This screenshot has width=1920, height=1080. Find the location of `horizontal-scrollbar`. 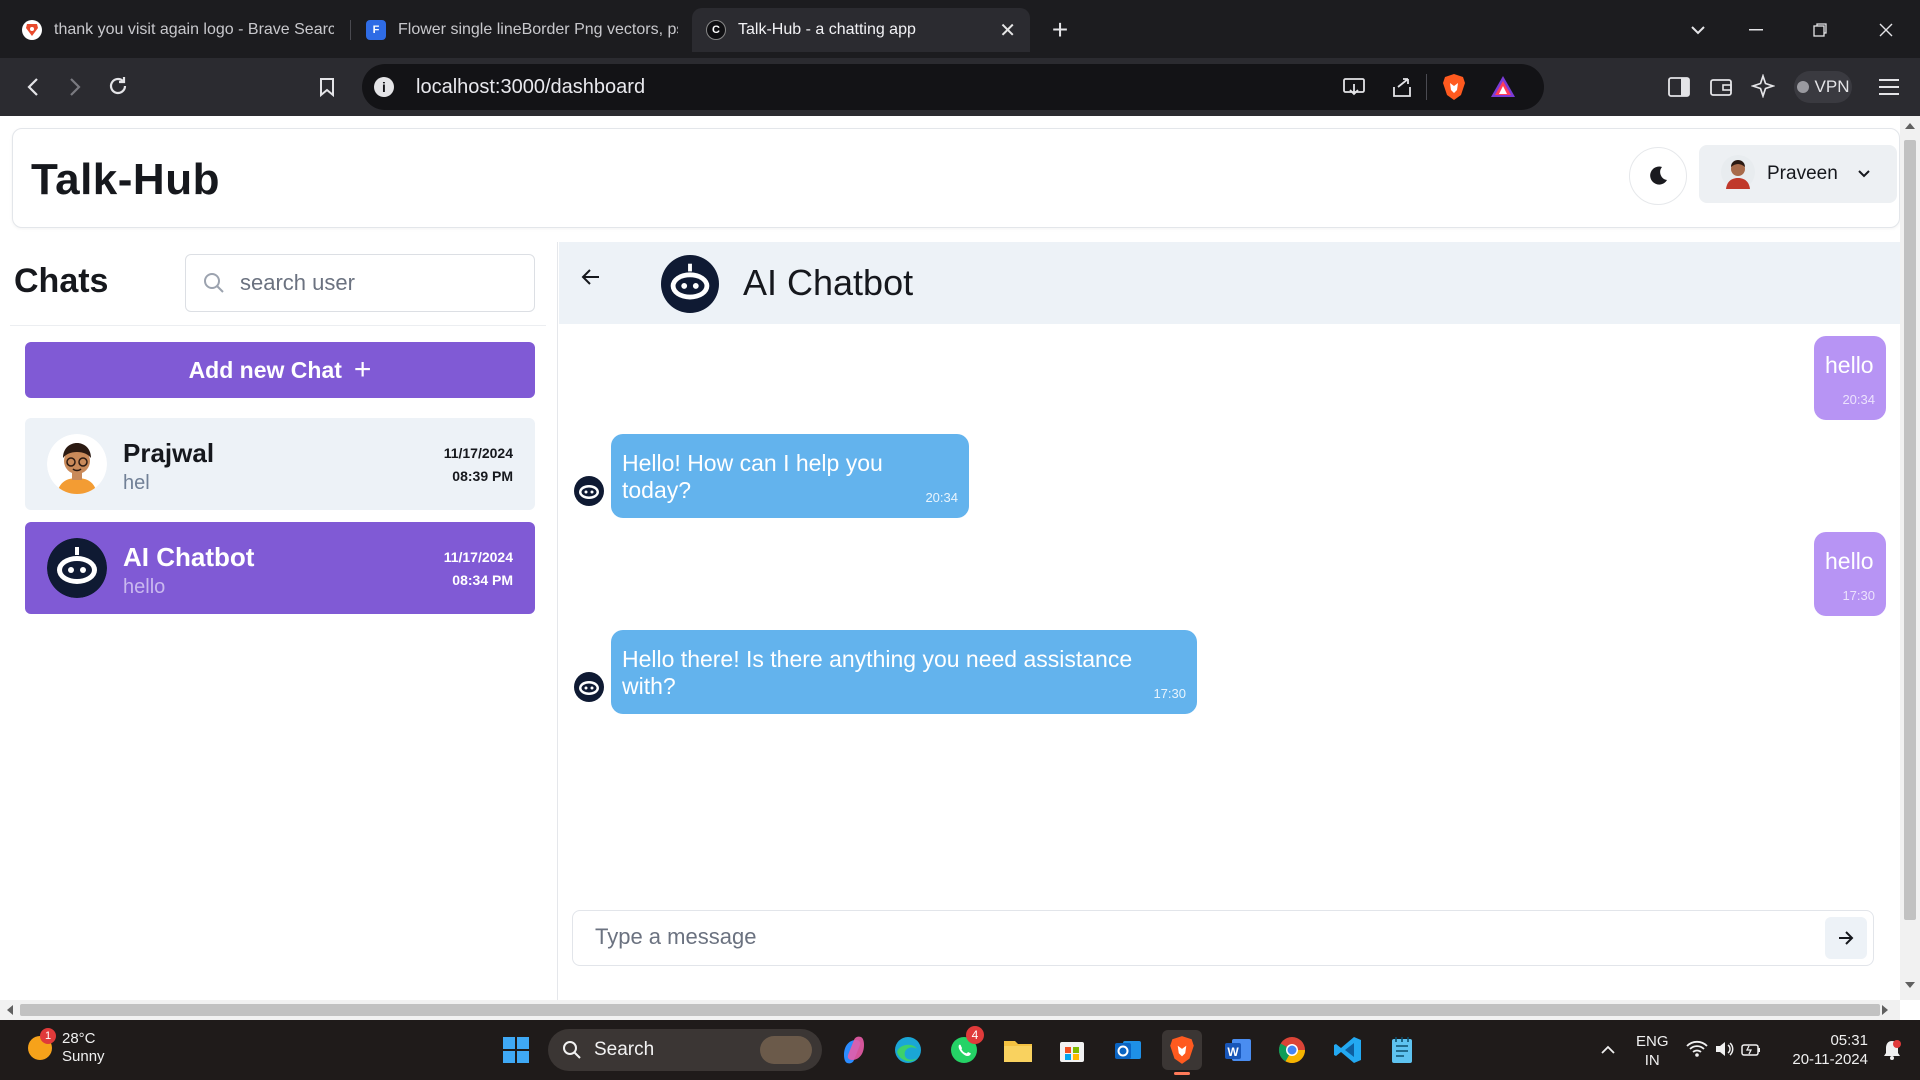

horizontal-scrollbar is located at coordinates (950, 1010).